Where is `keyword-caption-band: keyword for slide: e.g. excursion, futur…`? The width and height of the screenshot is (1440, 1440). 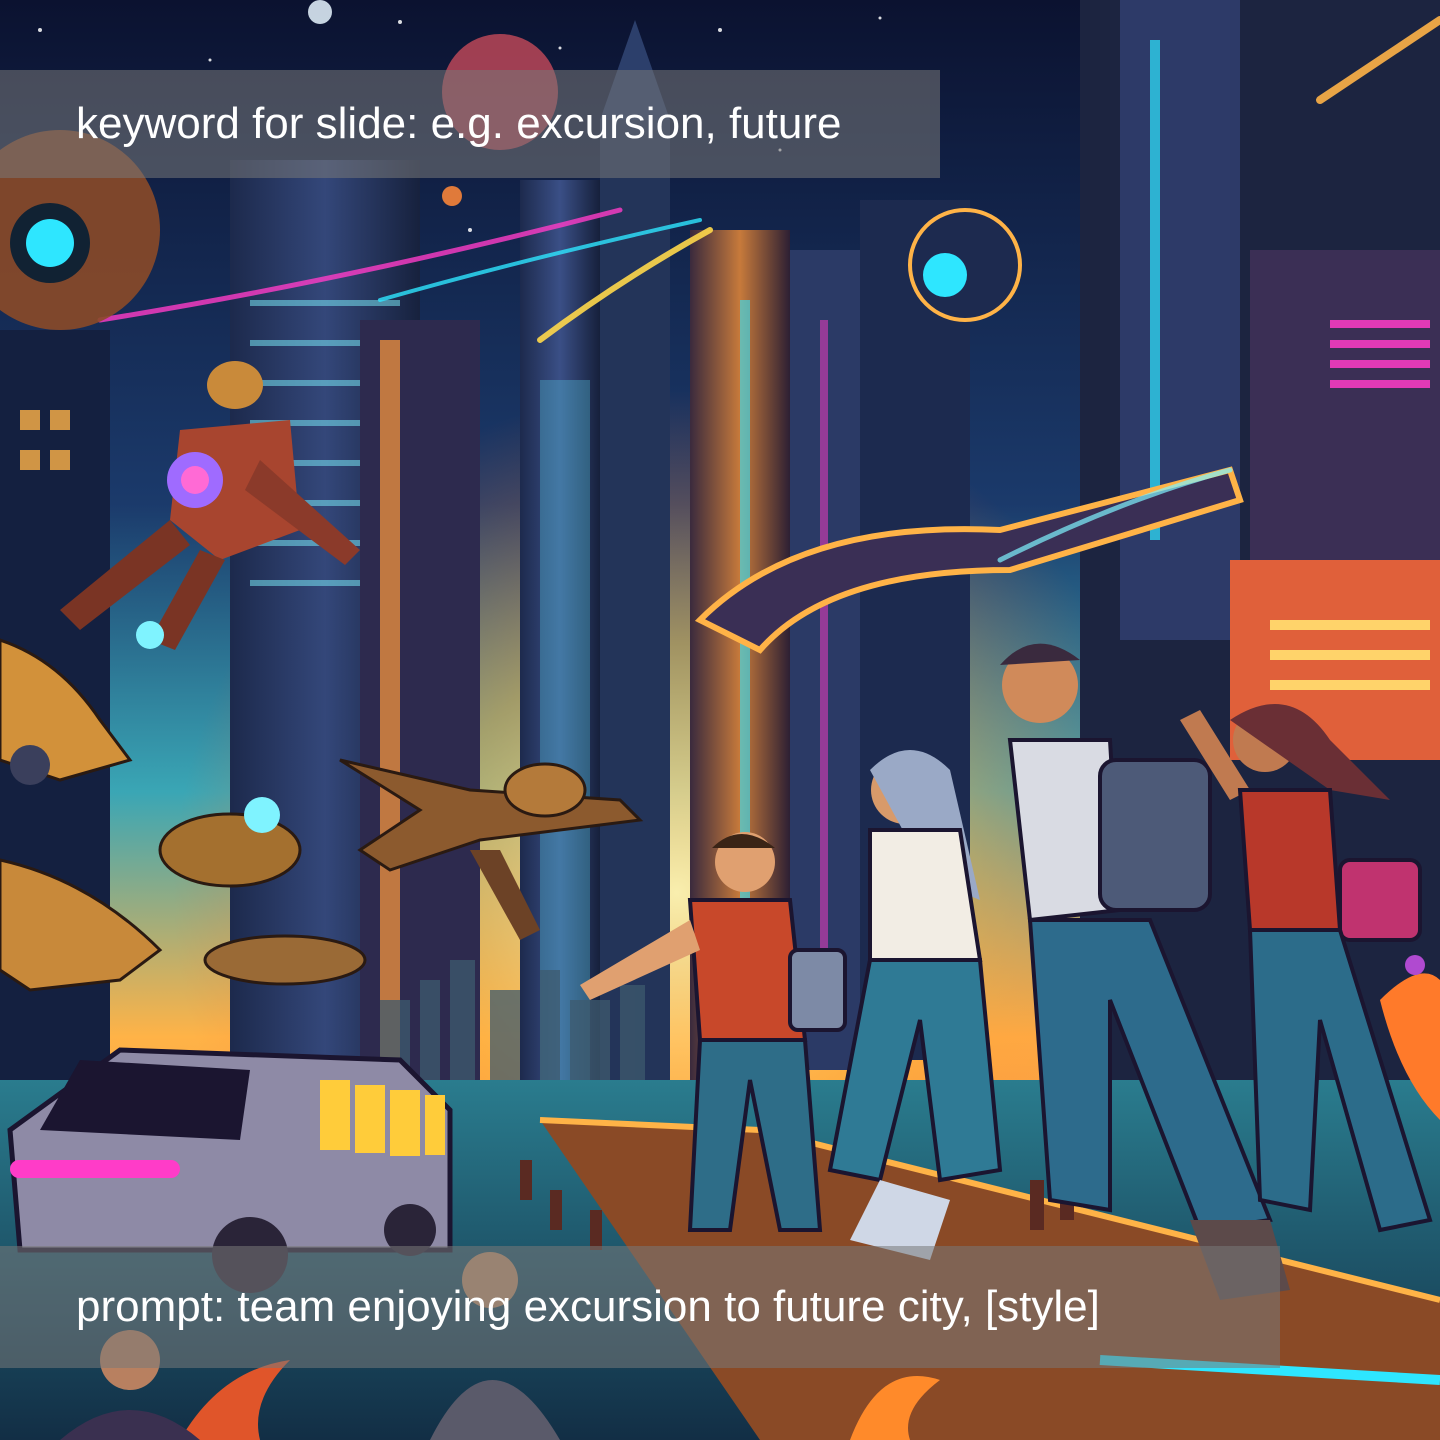
keyword-caption-band: keyword for slide: e.g. excursion, futur… is located at coordinates (470, 124).